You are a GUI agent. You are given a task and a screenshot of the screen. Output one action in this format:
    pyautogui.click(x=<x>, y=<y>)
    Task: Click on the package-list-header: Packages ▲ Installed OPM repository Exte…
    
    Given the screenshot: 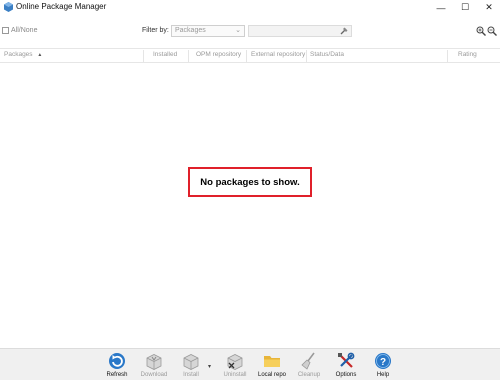 What is the action you would take?
    pyautogui.click(x=250, y=55)
    